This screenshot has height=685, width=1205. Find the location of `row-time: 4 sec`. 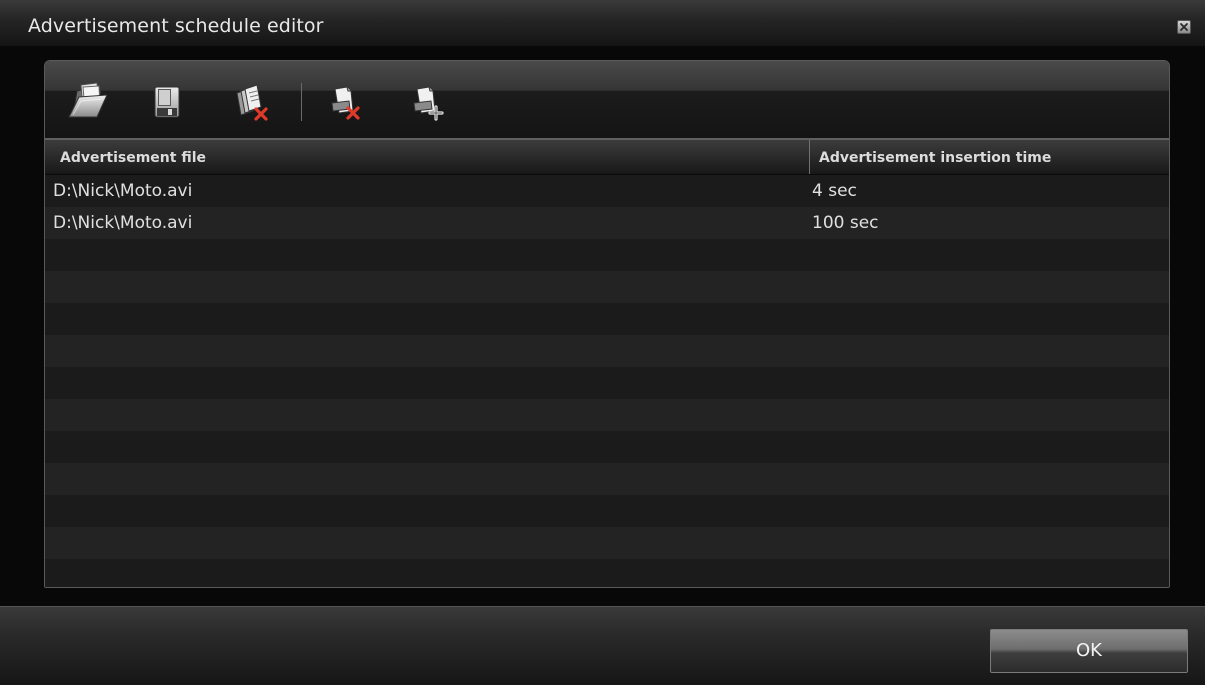

row-time: 4 sec is located at coordinates (834, 191).